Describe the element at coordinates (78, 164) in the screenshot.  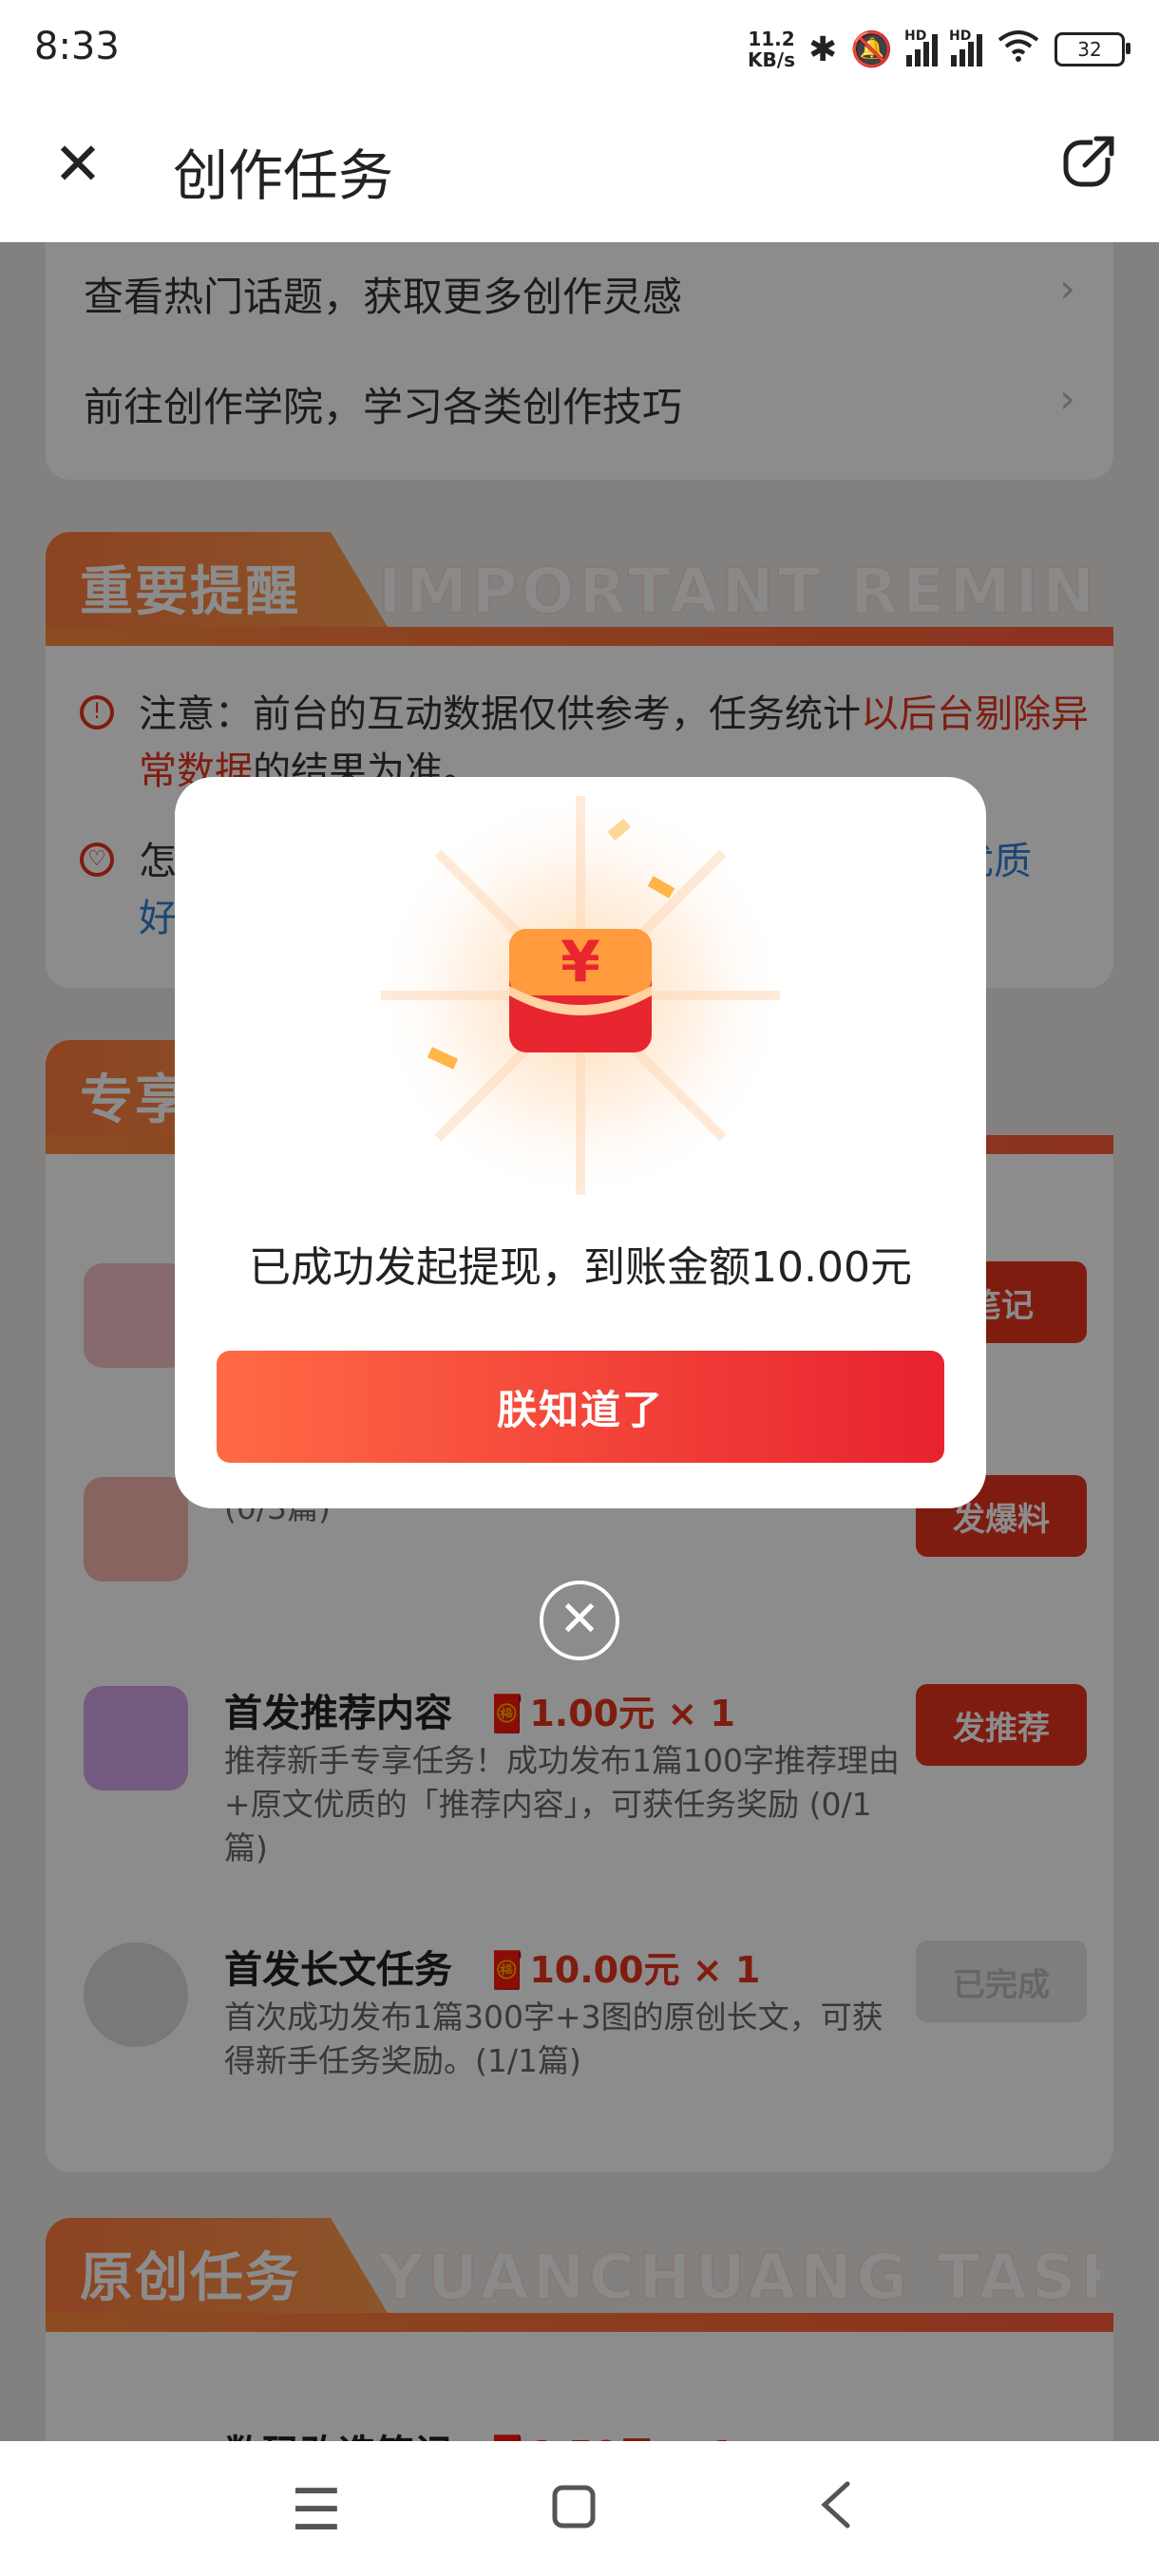
I see `close-icon: ✕` at that location.